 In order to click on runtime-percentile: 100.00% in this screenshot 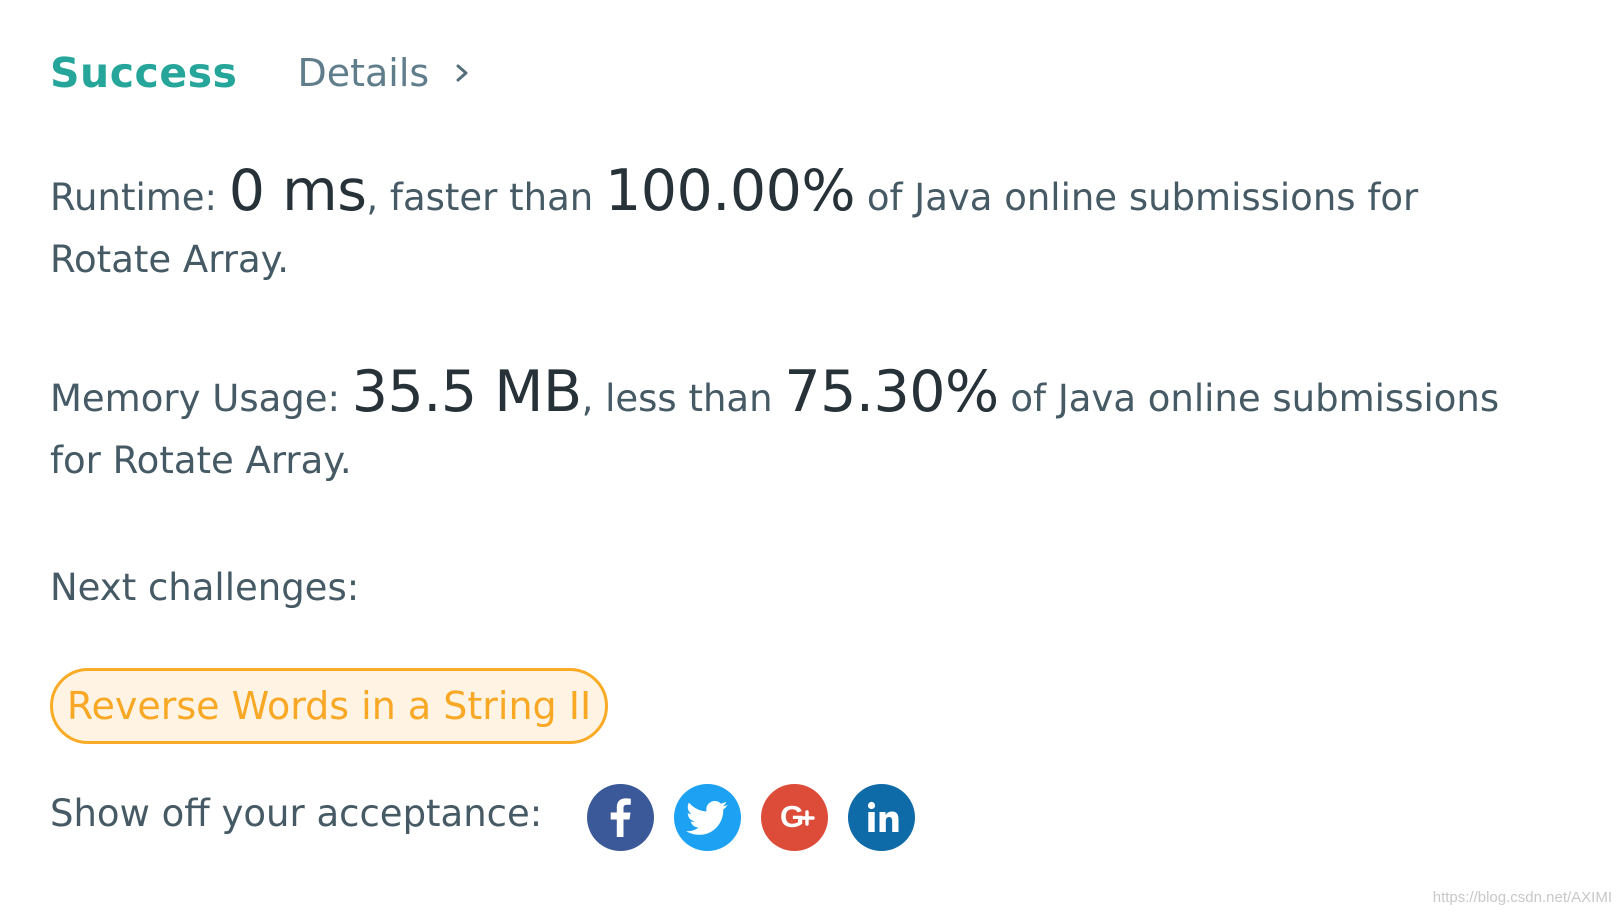, I will do `click(730, 191)`.